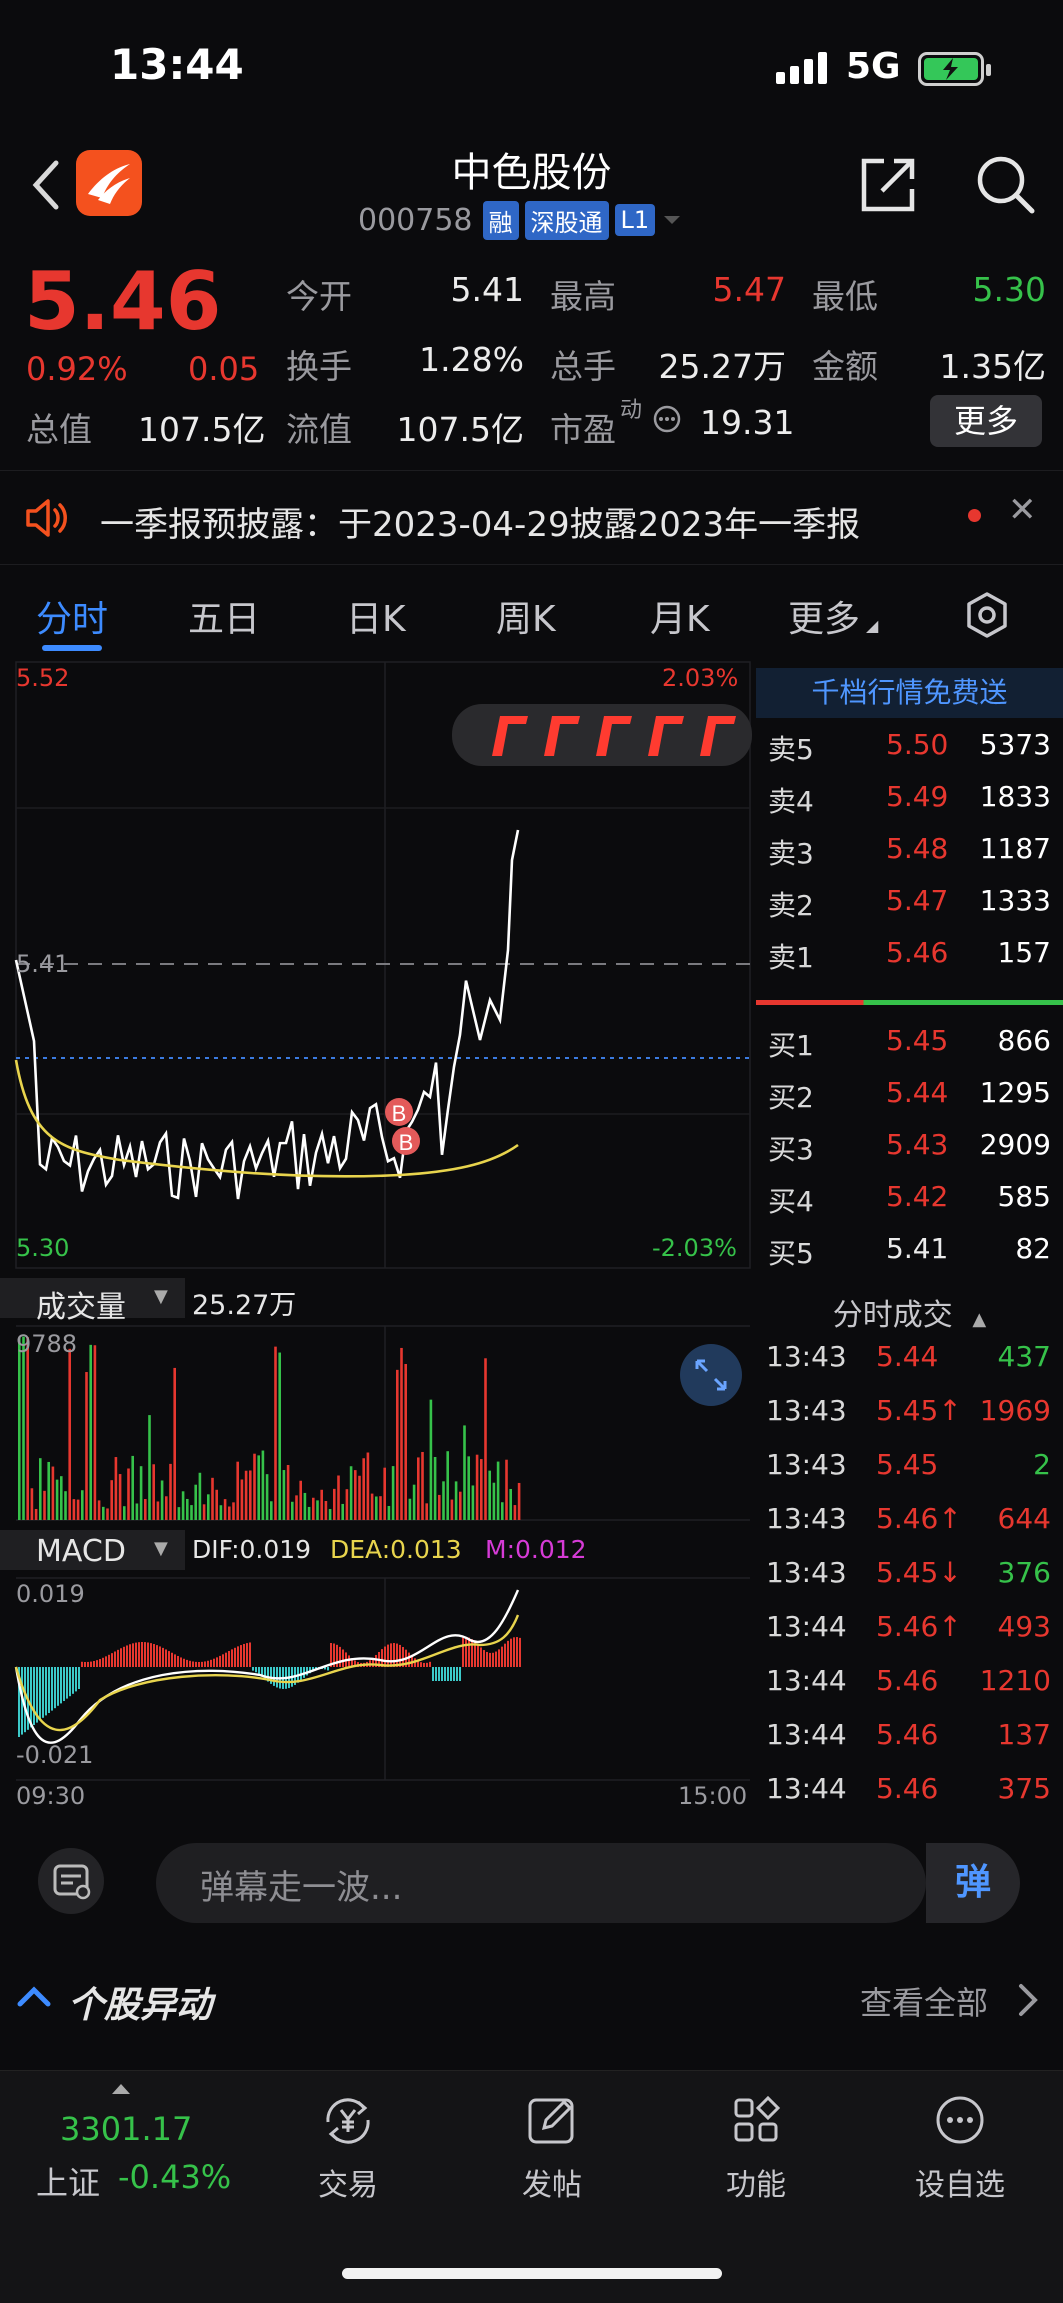 The image size is (1063, 2303). Describe the element at coordinates (667, 421) in the screenshot. I see `pe-info-button` at that location.